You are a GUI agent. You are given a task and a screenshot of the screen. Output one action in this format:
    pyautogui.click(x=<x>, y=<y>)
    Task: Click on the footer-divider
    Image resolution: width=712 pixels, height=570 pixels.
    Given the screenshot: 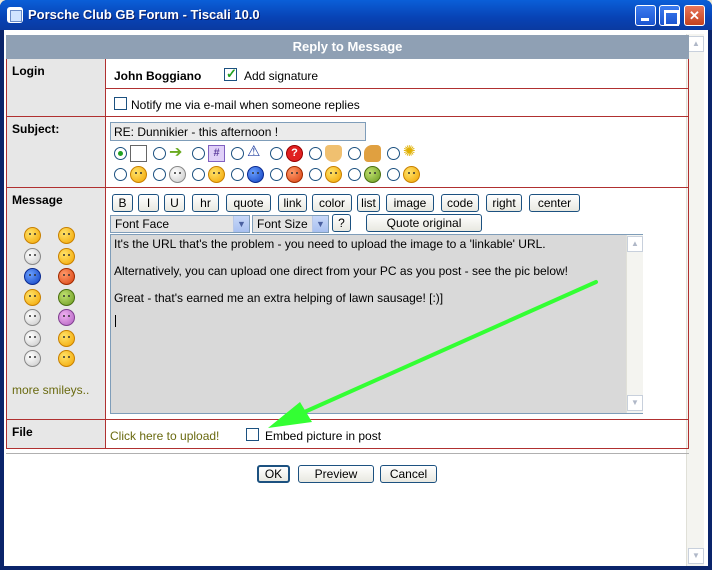 What is the action you would take?
    pyautogui.click(x=347, y=453)
    